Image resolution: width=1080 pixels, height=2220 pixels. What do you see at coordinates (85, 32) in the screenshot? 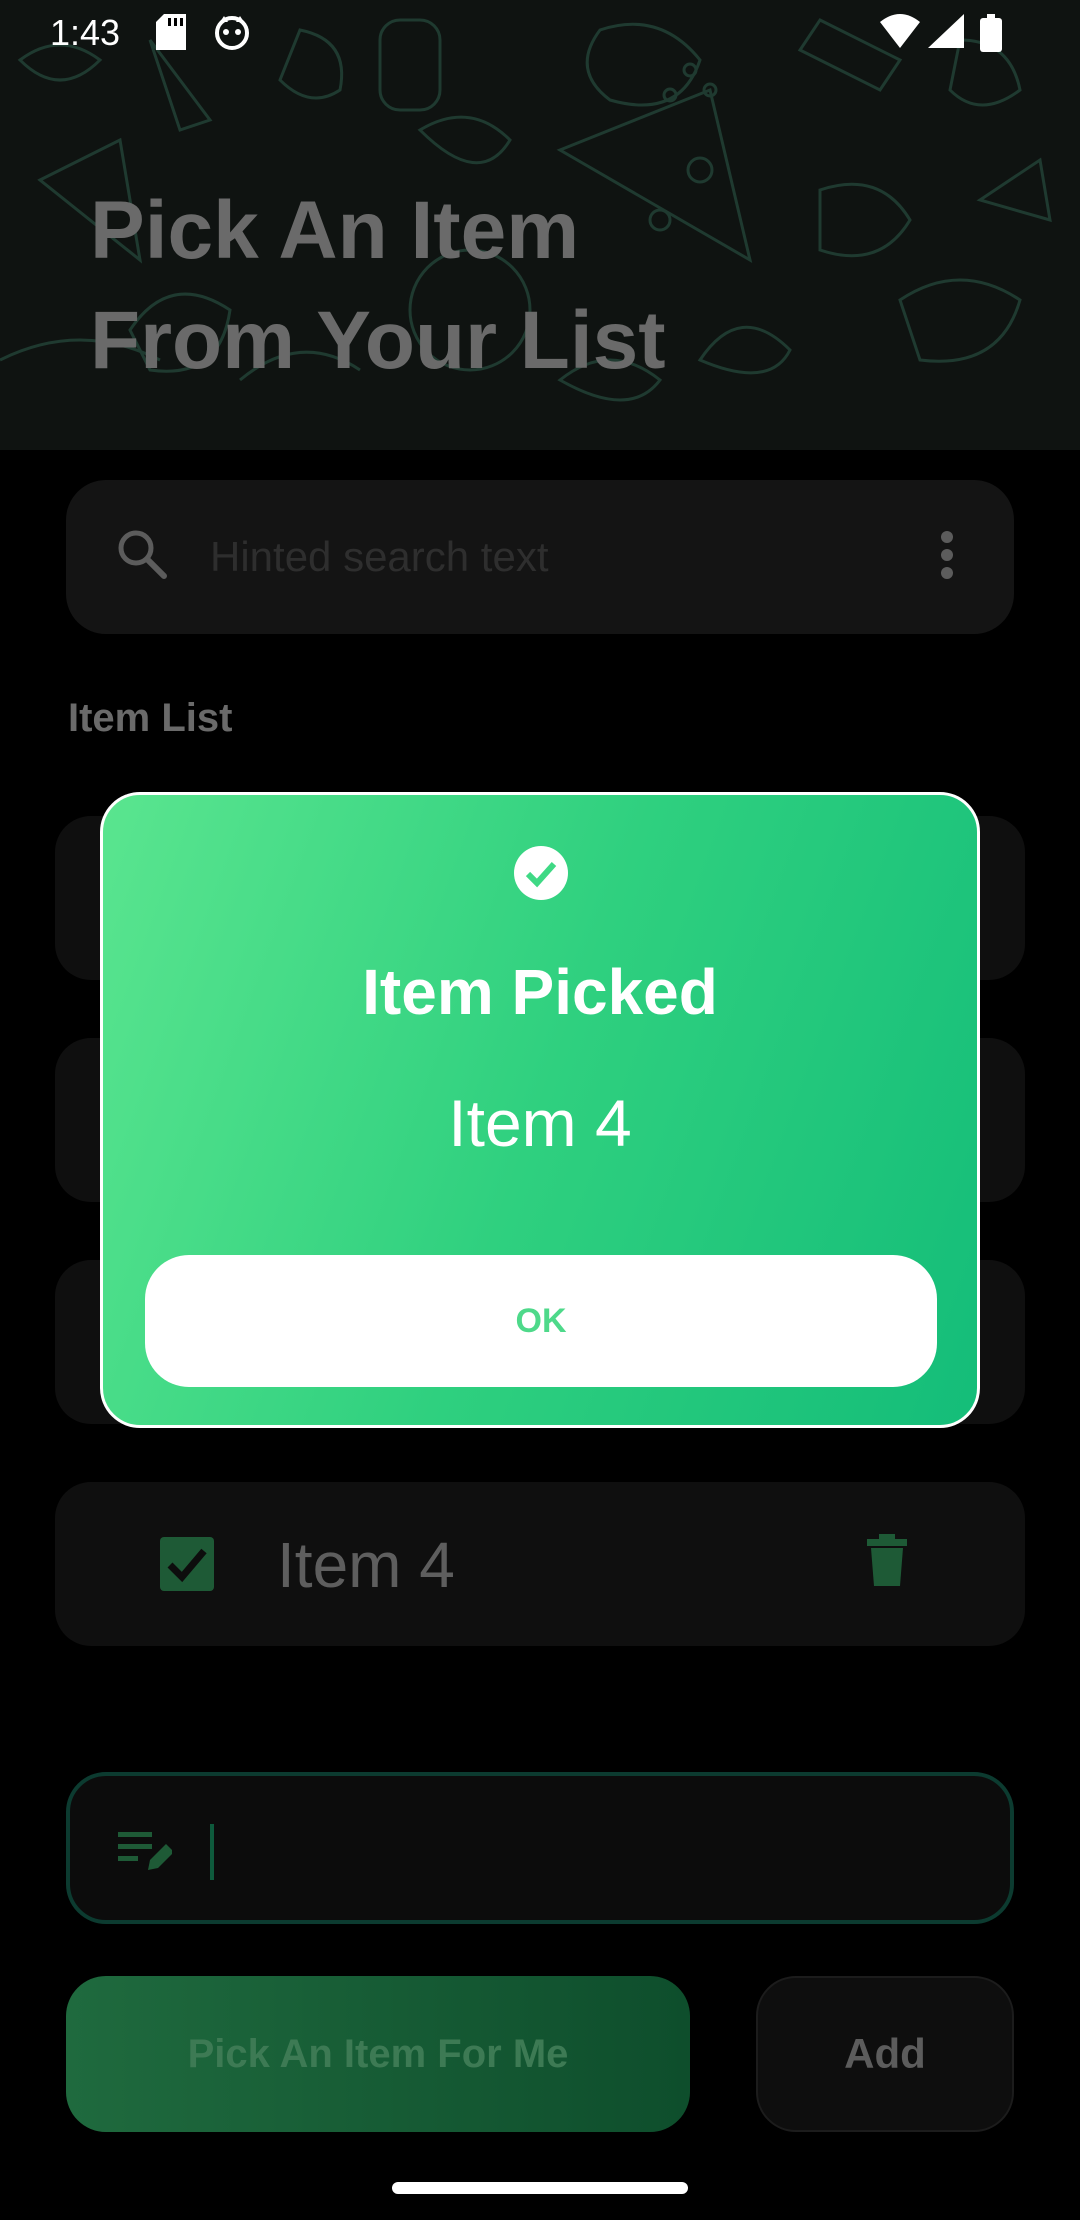
I see `status-time: 1:43` at bounding box center [85, 32].